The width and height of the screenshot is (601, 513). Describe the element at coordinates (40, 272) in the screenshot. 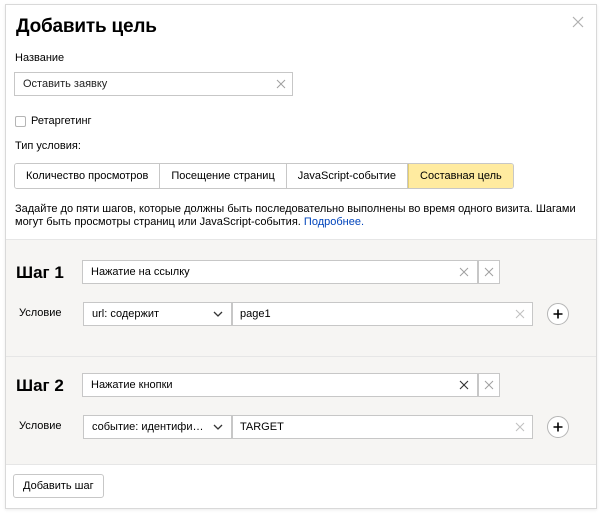

I see `step-1-title: Шаг 1` at that location.